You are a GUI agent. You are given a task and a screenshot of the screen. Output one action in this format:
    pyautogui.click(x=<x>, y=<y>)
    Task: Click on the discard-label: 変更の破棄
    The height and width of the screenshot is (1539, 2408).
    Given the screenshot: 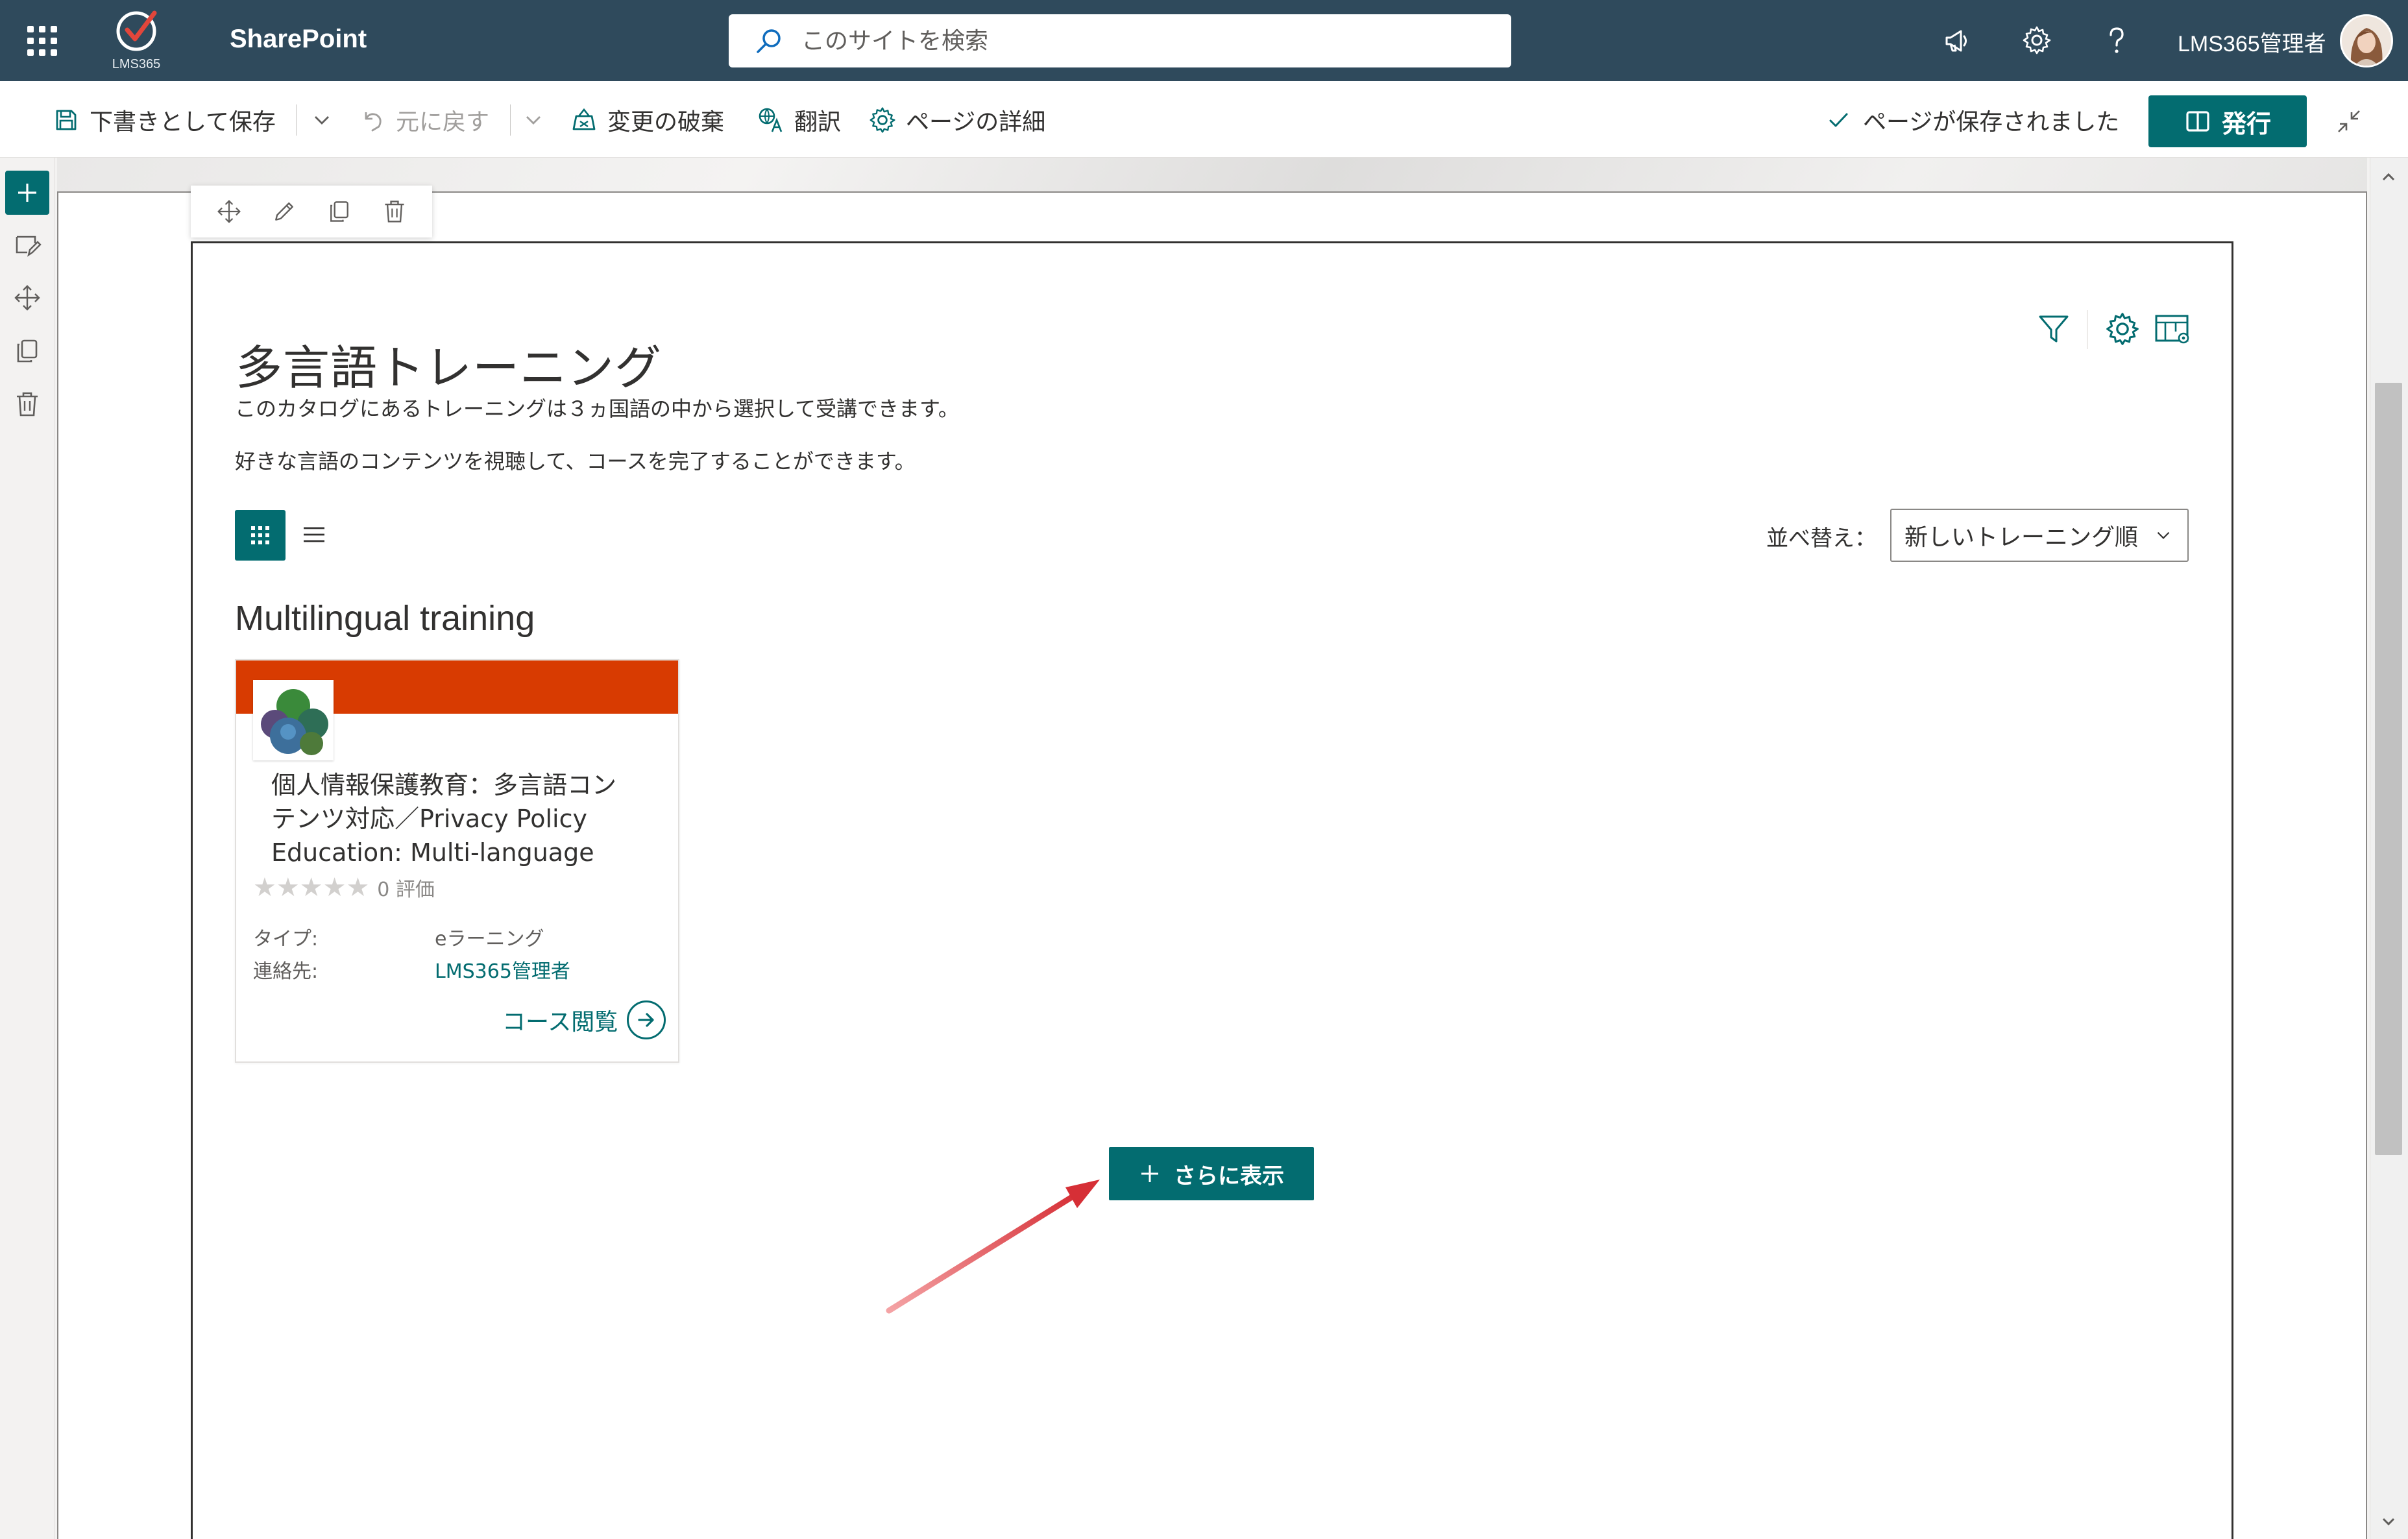 What is the action you would take?
    pyautogui.click(x=666, y=122)
    